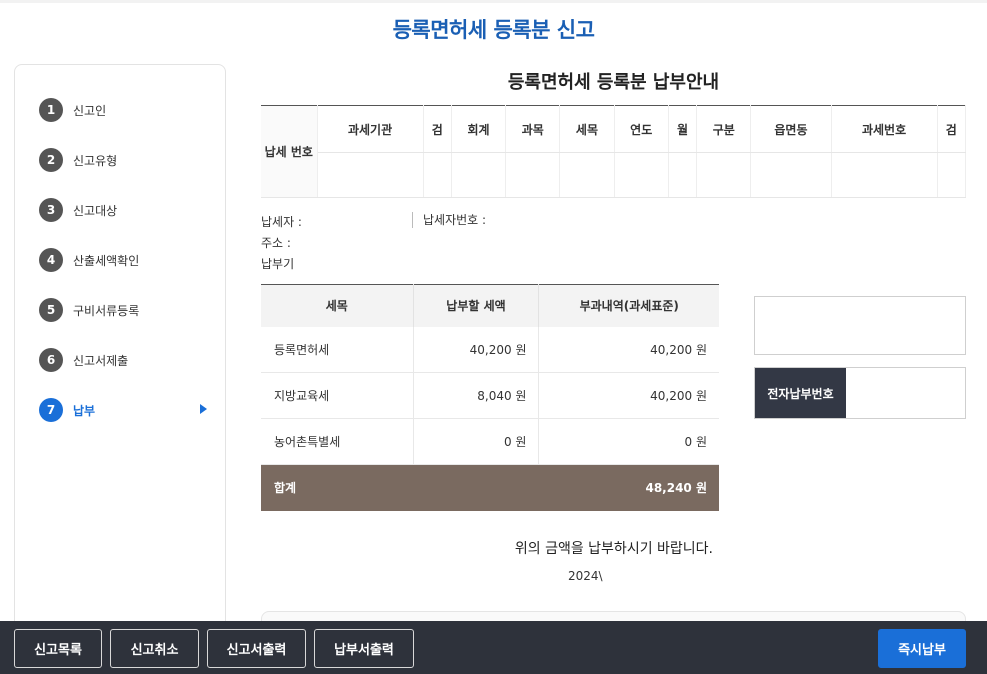 The image size is (987, 674). I want to click on payer-info: 납세자 : 주소 : 납부기, so click(281, 243).